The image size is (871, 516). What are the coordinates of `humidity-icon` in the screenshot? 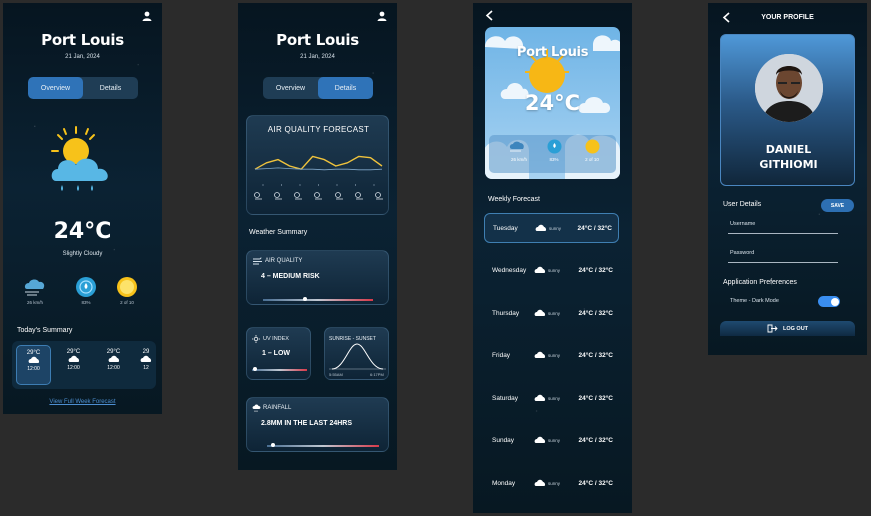 It's located at (554, 146).